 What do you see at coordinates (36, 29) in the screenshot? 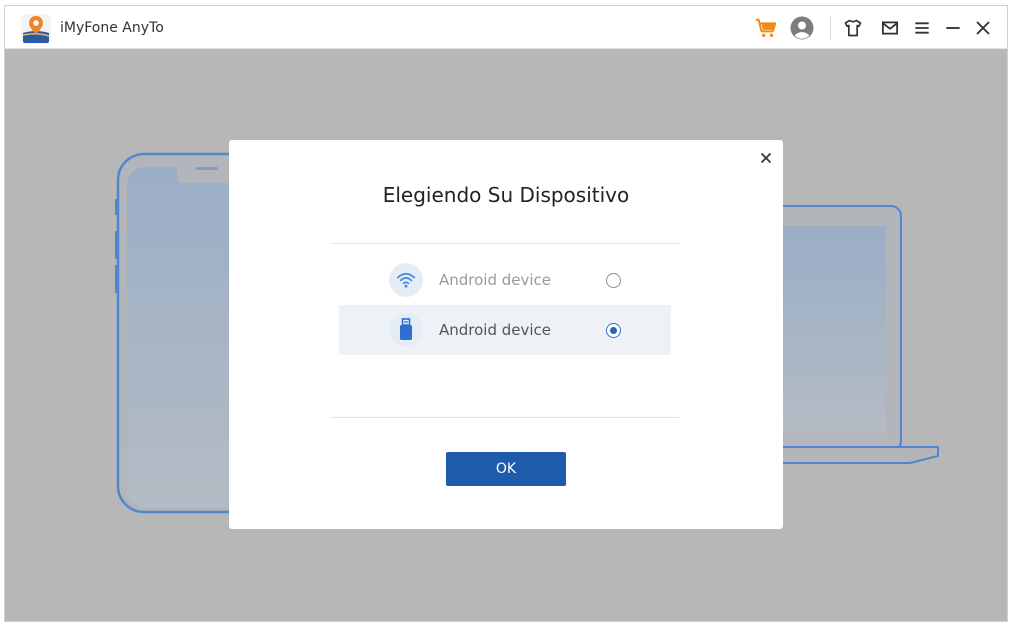
I see `app-logo-icon` at bounding box center [36, 29].